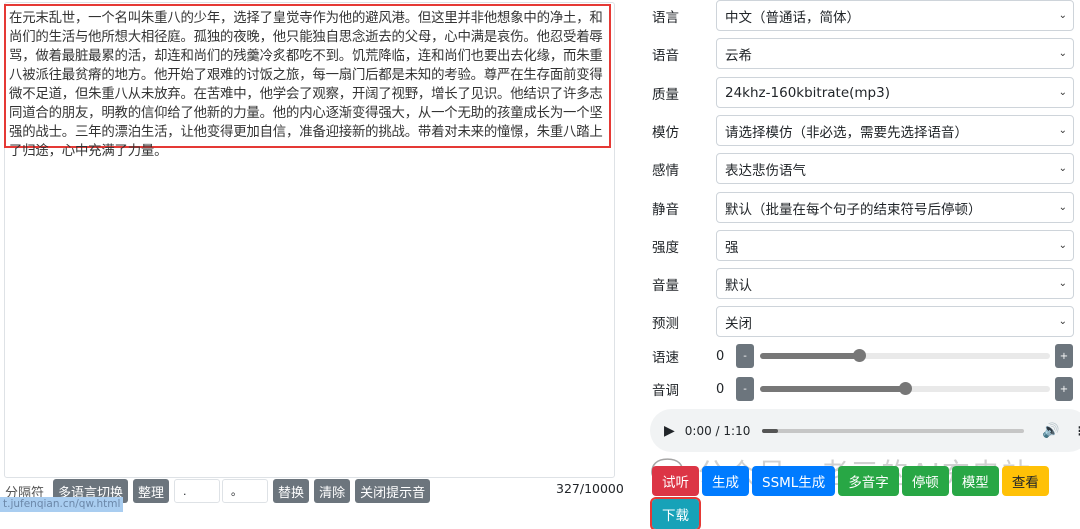 This screenshot has height=529, width=1080. Describe the element at coordinates (665, 132) in the screenshot. I see `setting-label: 模仿` at that location.